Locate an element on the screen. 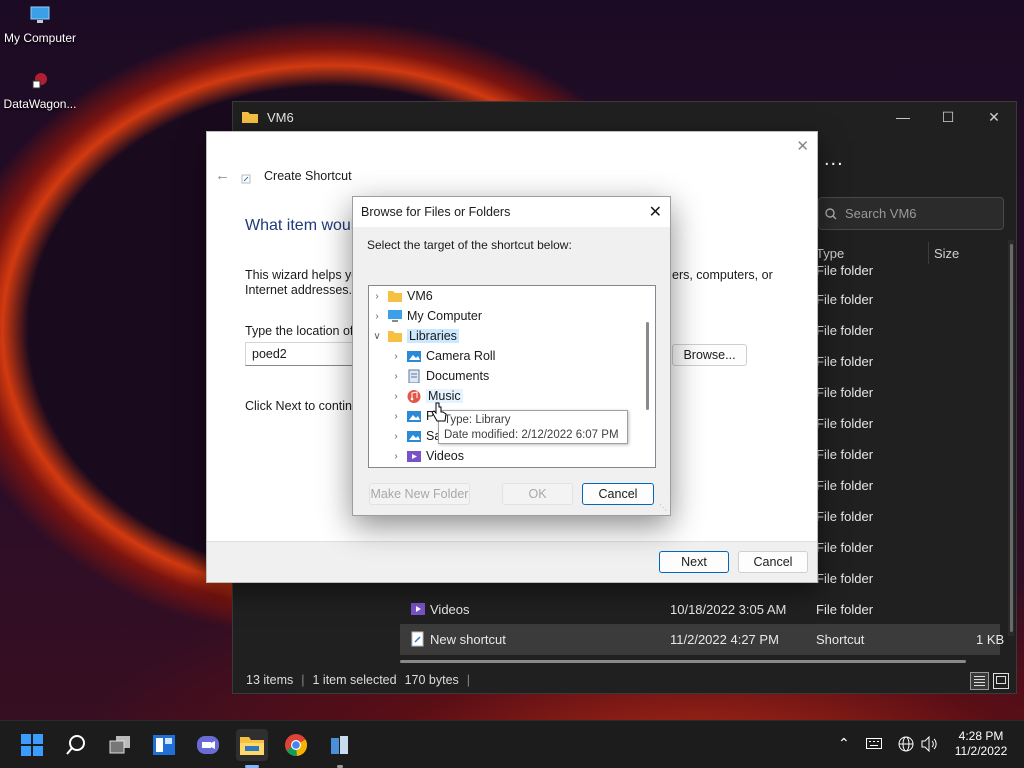  datawagon-icon is located at coordinates (39, 81).